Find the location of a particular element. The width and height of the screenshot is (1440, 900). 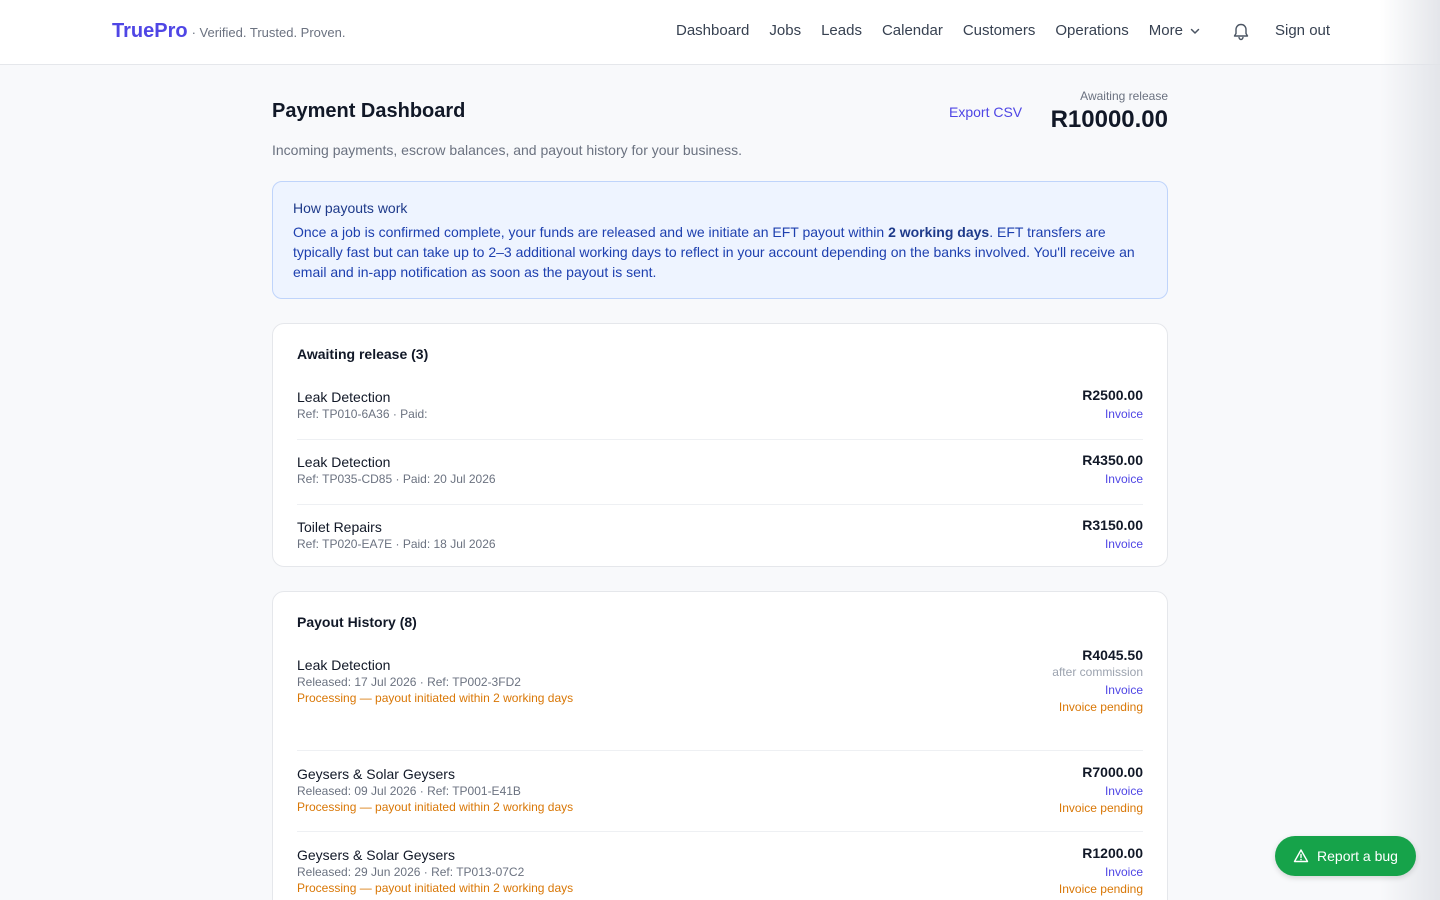

warning-triangle-icon is located at coordinates (1301, 856).